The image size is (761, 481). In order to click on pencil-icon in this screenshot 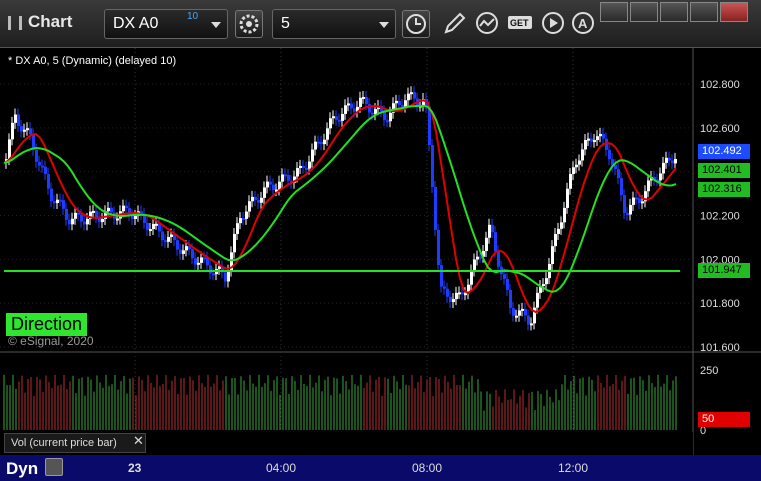, I will do `click(454, 24)`.